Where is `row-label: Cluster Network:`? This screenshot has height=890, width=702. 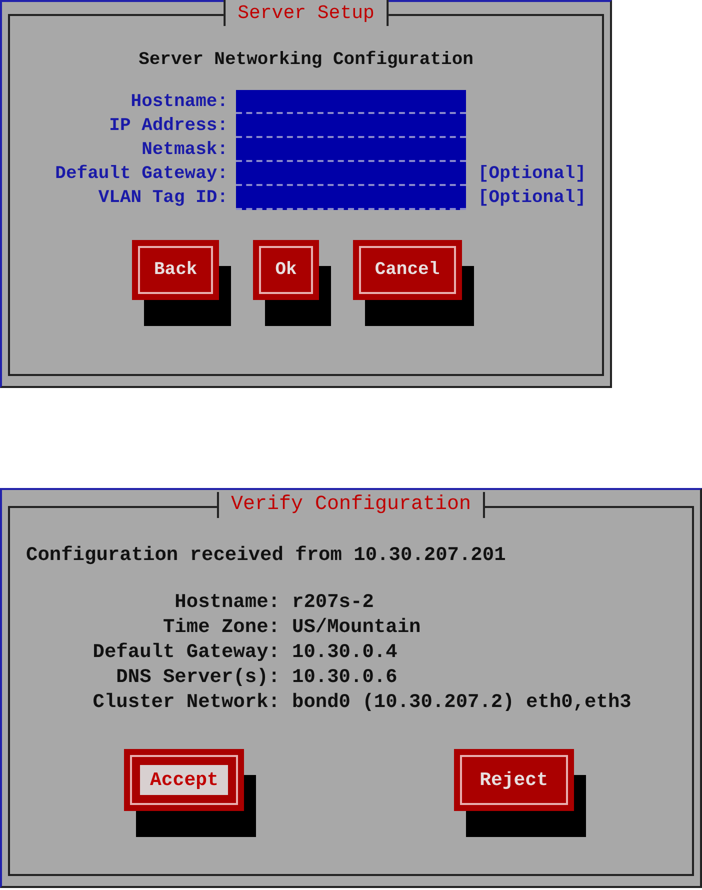 row-label: Cluster Network: is located at coordinates (186, 702).